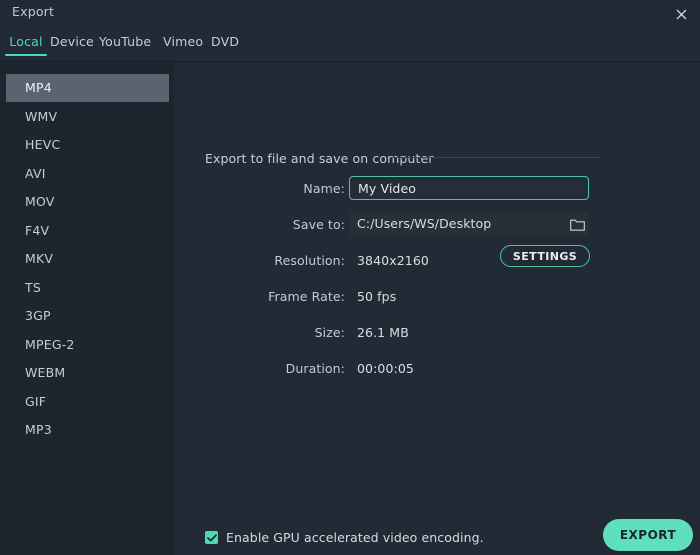  What do you see at coordinates (72, 45) in the screenshot?
I see `tab-device: Device` at bounding box center [72, 45].